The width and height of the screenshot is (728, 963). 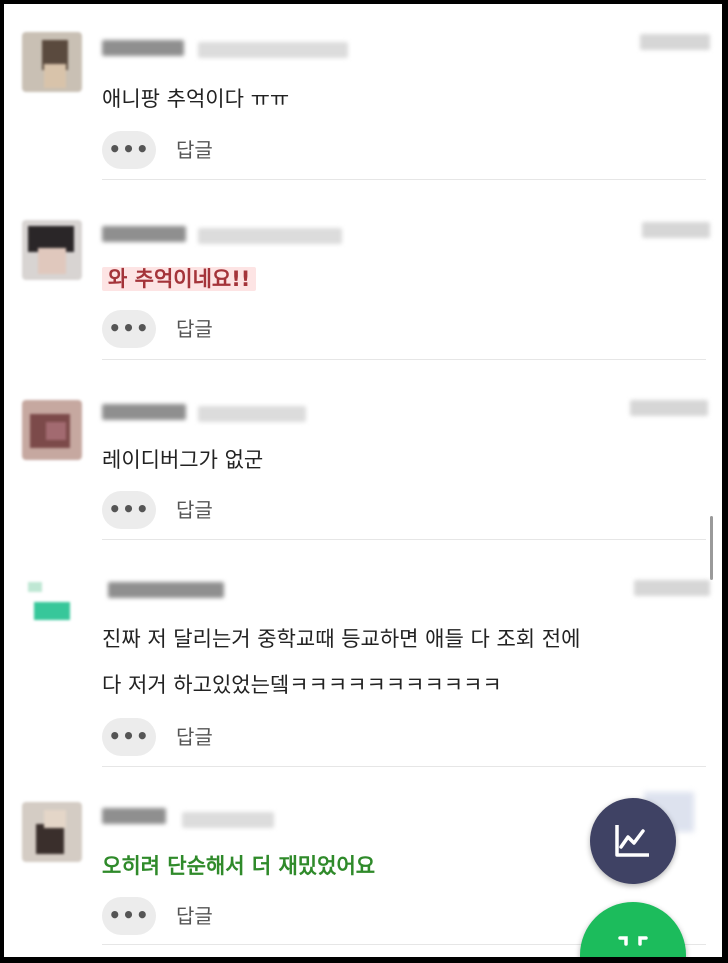 What do you see at coordinates (302, 685) in the screenshot?
I see `comment-text-line-2: 다 저거 하고있었는뎈ㅋㅋㅋㅋㅋㅋㅋㅋㅋㅋㅋ` at bounding box center [302, 685].